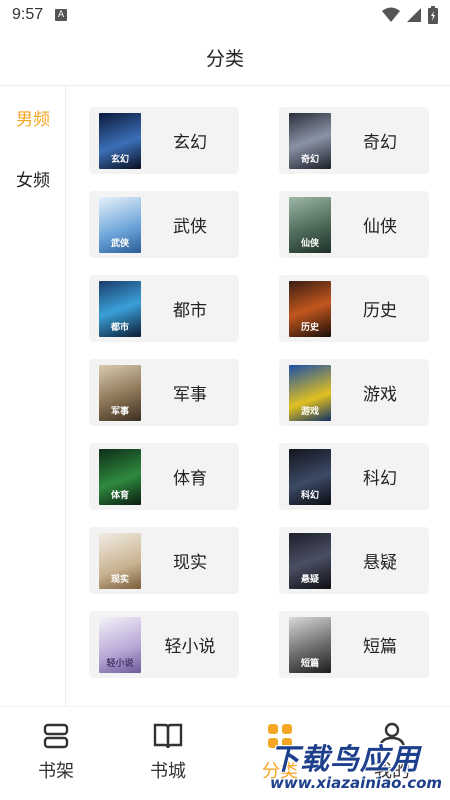 Image resolution: width=450 pixels, height=800 pixels. I want to click on book-cover-image: 玄幻, so click(120, 141).